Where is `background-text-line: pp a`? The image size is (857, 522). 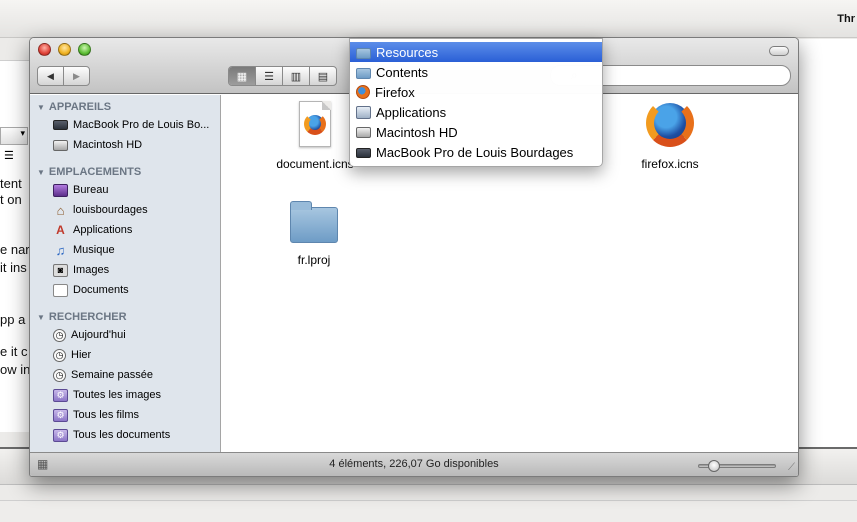
background-text-line: pp a is located at coordinates (13, 319).